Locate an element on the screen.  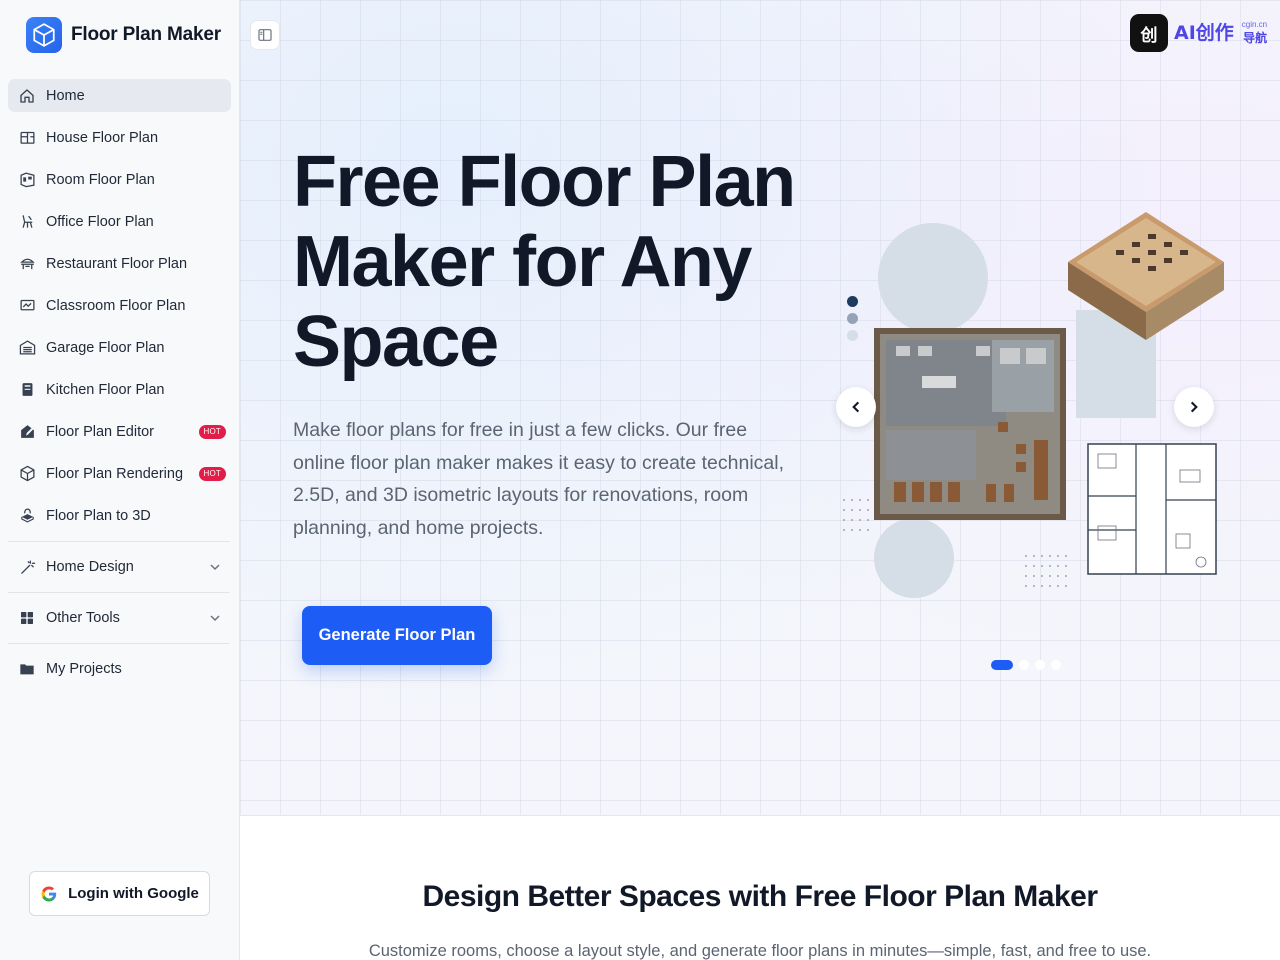
sidebar-item-office-floor-plan: Office Floor Plan is located at coordinates (119, 221).